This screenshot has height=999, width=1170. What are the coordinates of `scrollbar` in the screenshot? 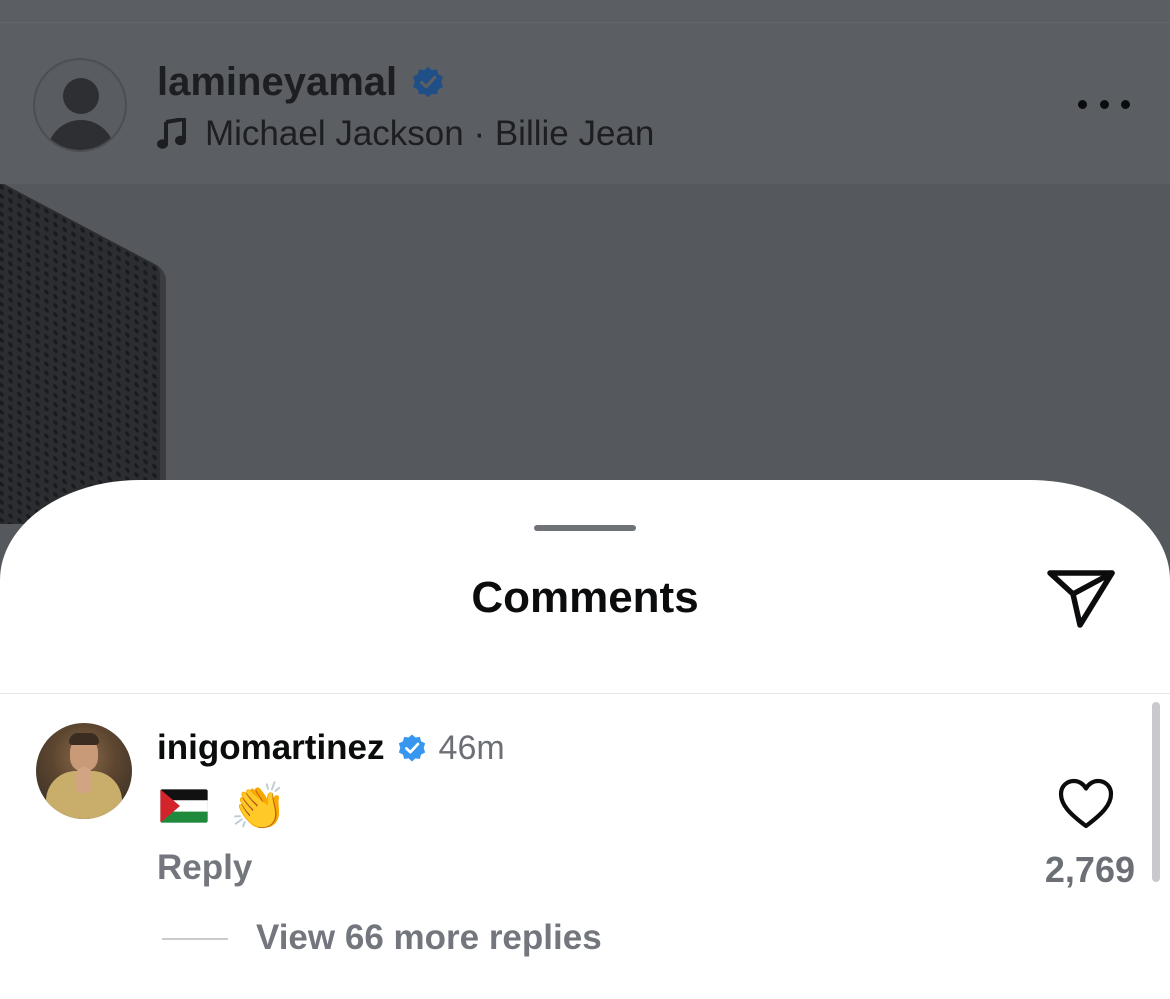 It's located at (1156, 792).